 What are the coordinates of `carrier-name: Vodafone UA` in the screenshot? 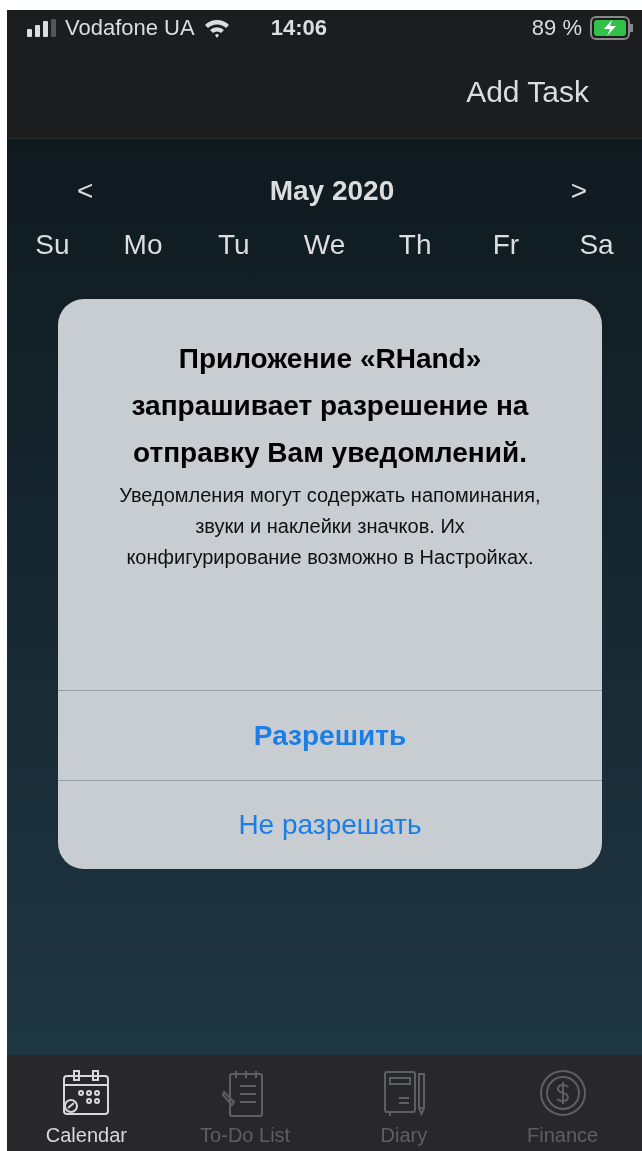 It's located at (130, 27).